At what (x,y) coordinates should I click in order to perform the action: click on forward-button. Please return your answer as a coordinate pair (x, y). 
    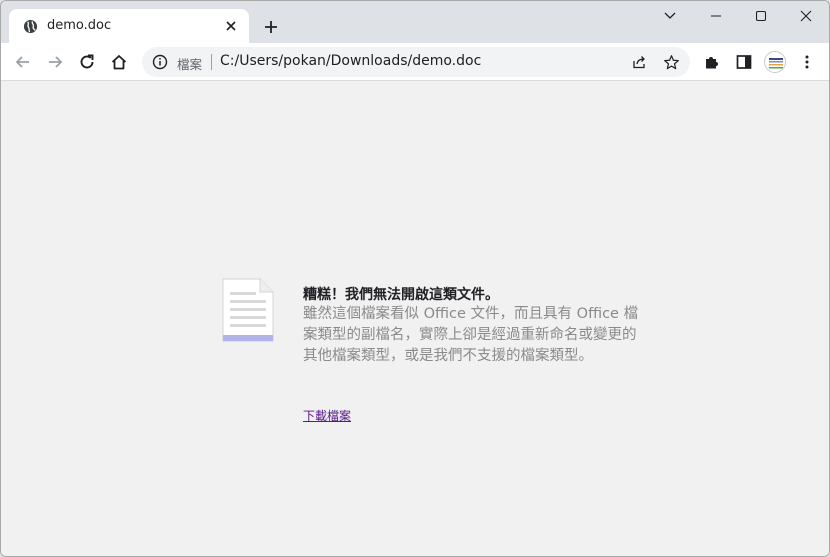
    Looking at the image, I should click on (55, 62).